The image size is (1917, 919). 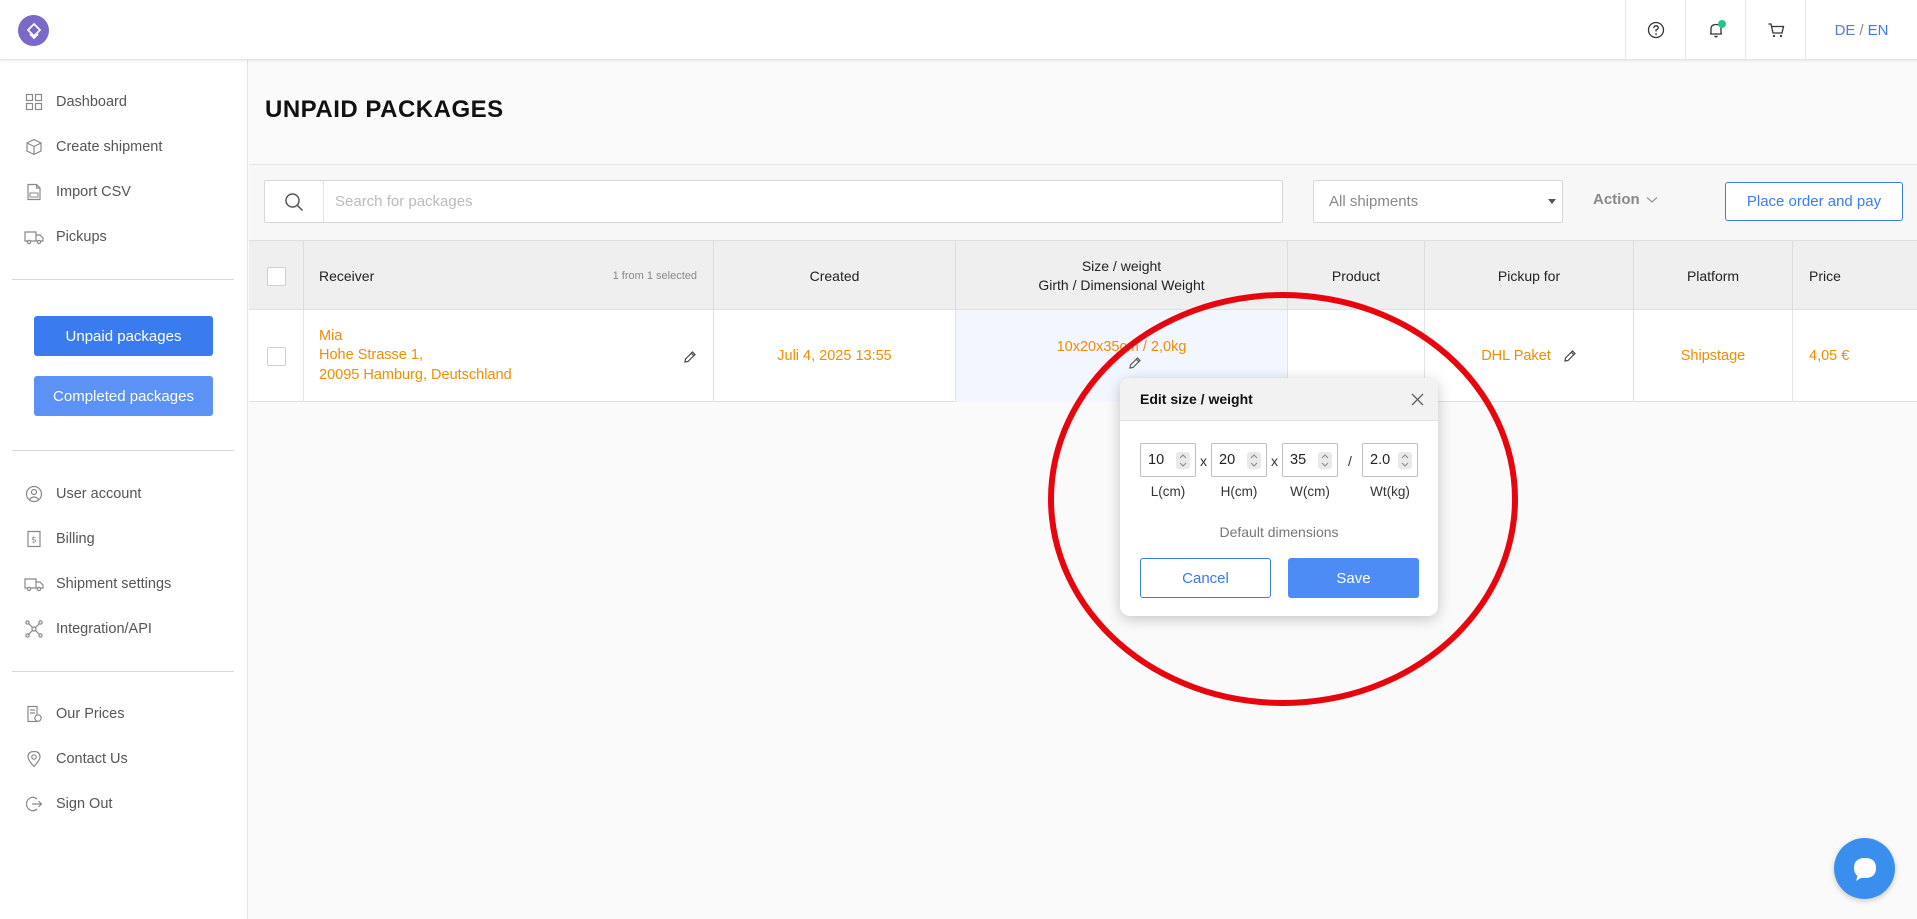 What do you see at coordinates (1864, 868) in the screenshot?
I see `chat-button` at bounding box center [1864, 868].